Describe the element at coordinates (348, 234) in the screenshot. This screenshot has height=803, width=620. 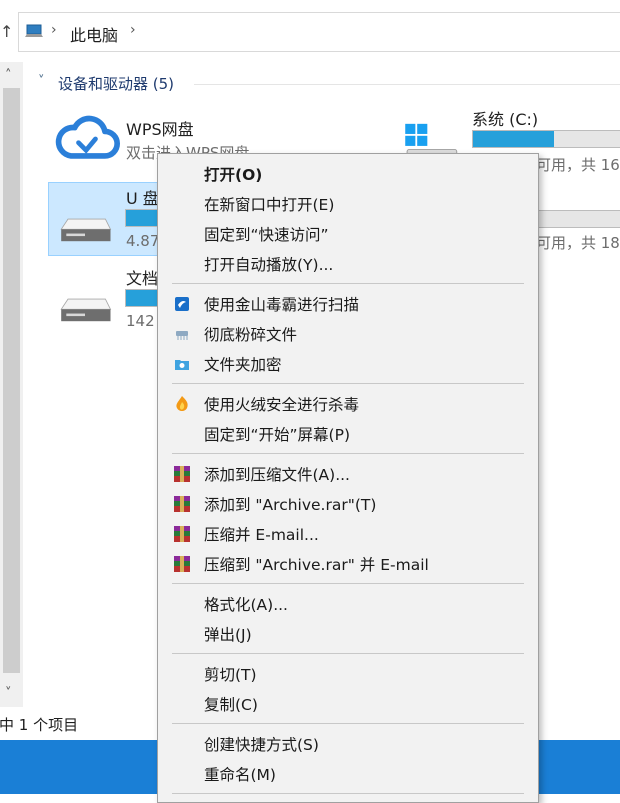
I see `menu-item-pin-quick-access: 固定到“快速访问”` at that location.